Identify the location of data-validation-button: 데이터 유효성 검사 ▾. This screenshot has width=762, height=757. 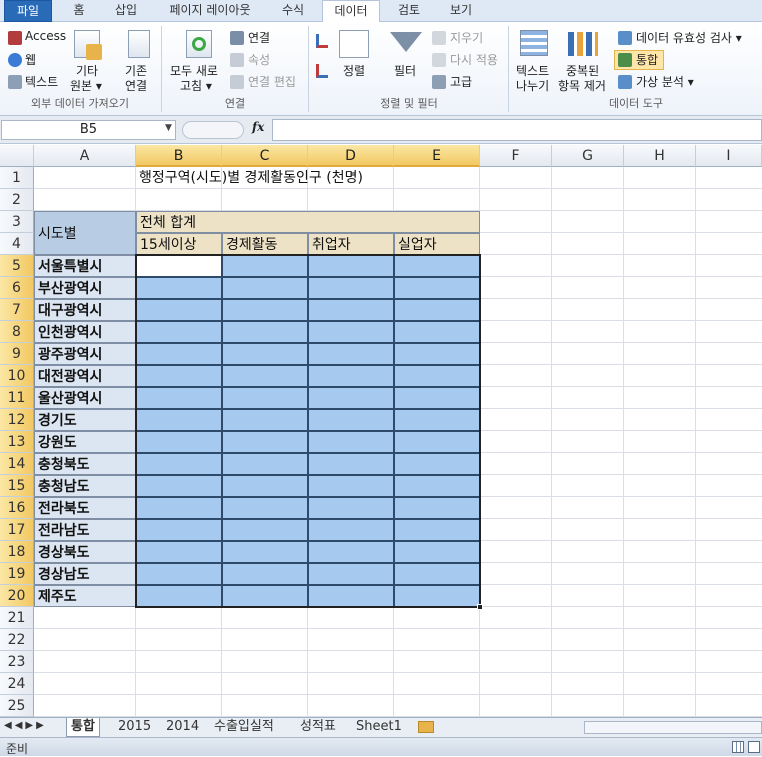
(689, 37).